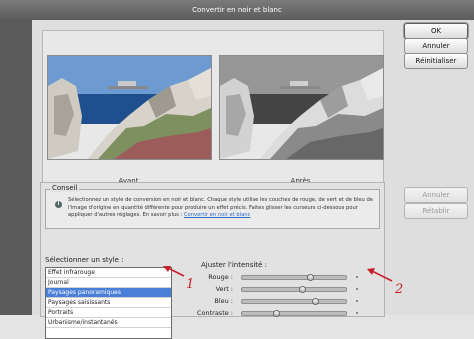 This screenshot has height=339, width=474. Describe the element at coordinates (58, 204) in the screenshot. I see `info-icon: i` at that location.